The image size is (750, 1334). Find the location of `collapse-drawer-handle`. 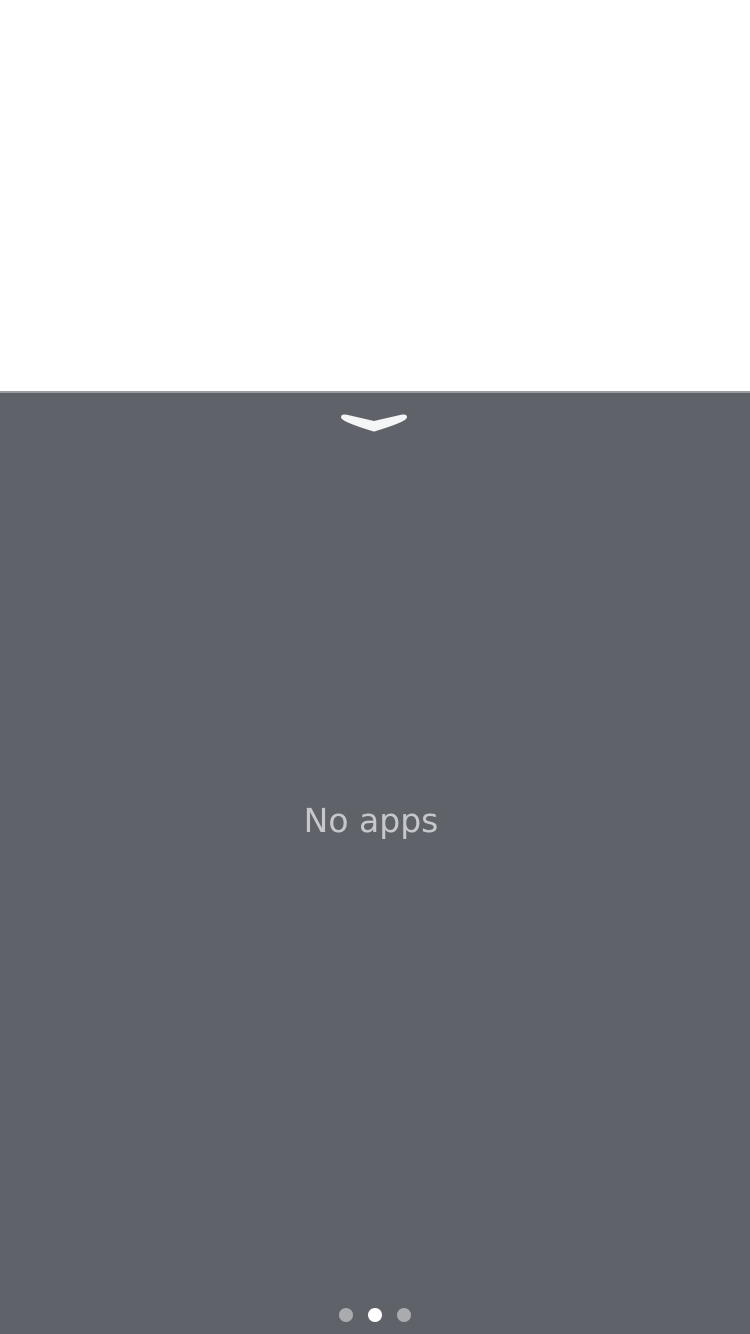

collapse-drawer-handle is located at coordinates (374, 424).